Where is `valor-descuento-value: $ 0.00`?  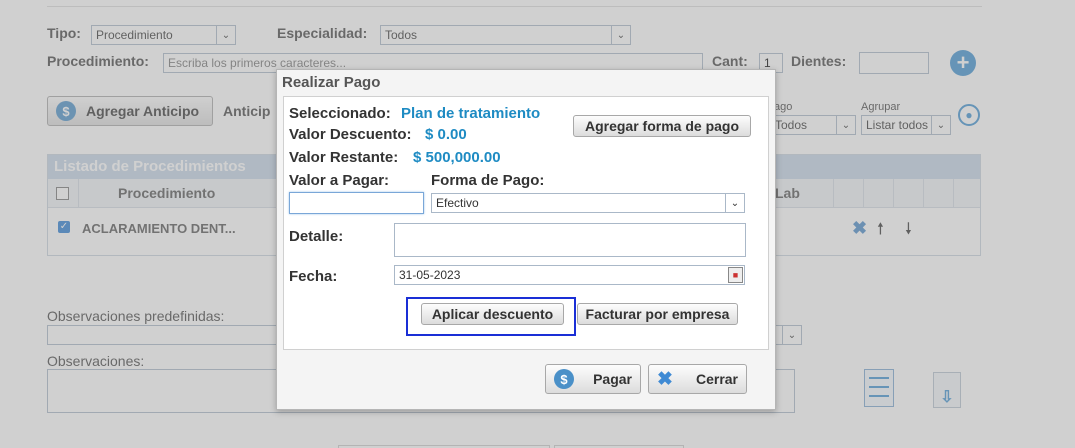
valor-descuento-value: $ 0.00 is located at coordinates (446, 134).